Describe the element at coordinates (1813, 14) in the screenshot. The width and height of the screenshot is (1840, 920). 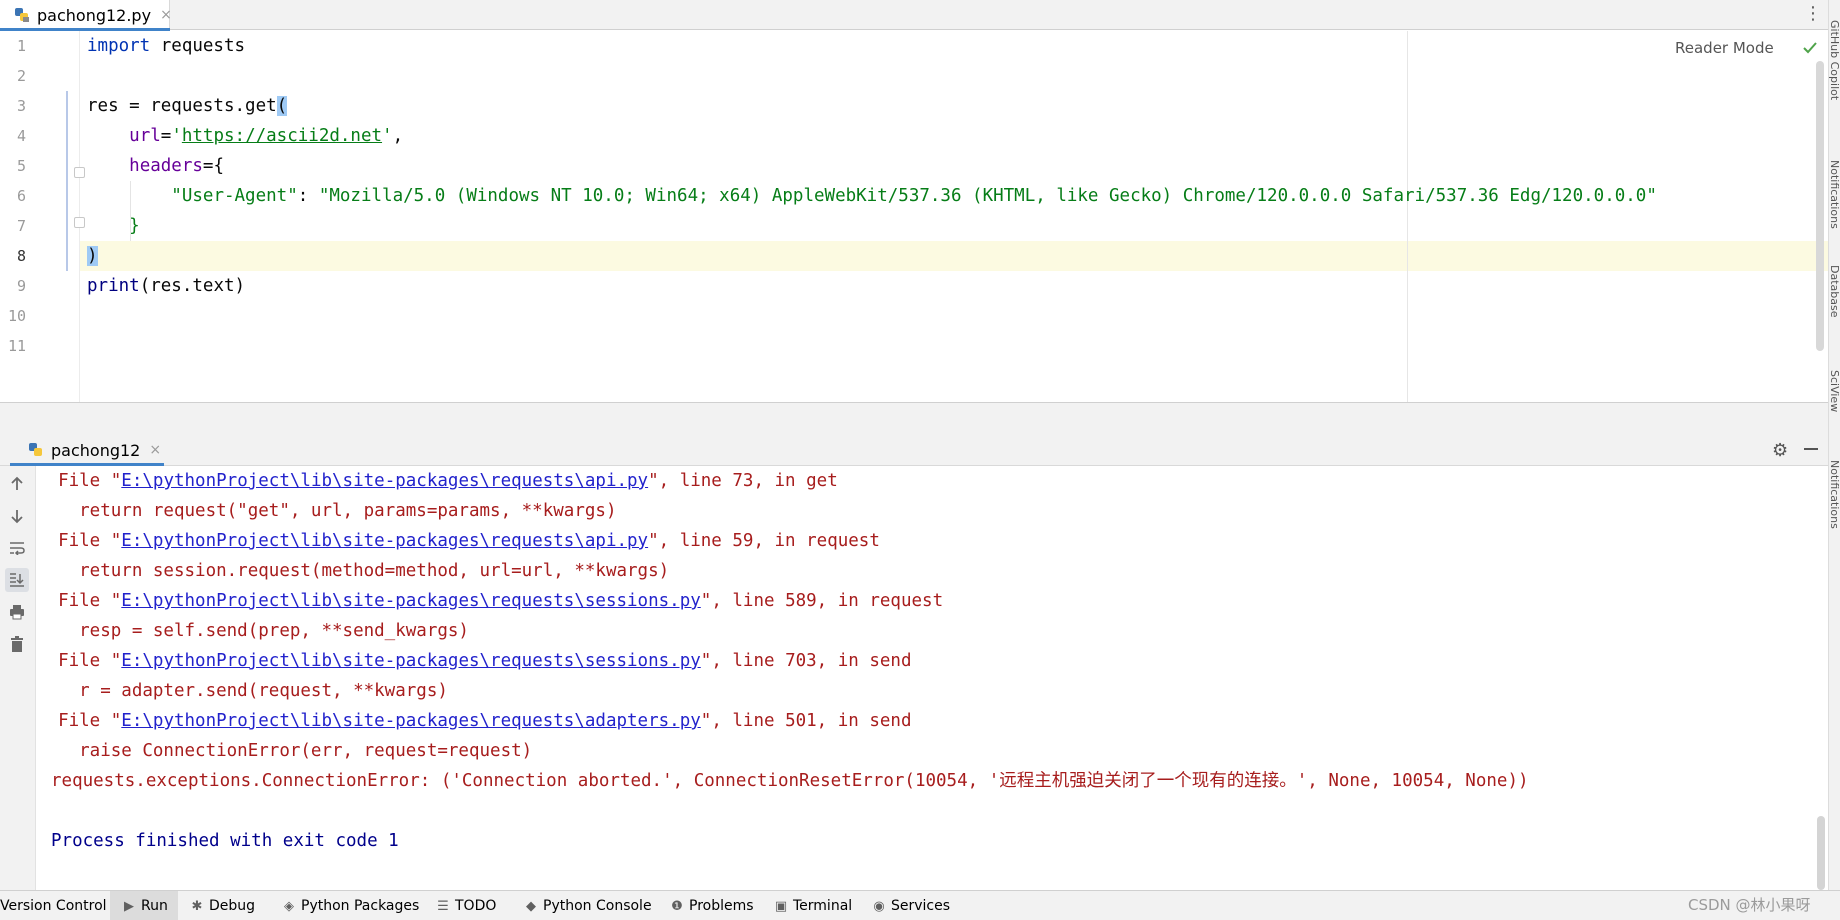
I see `more-options-icon: ⋮` at that location.